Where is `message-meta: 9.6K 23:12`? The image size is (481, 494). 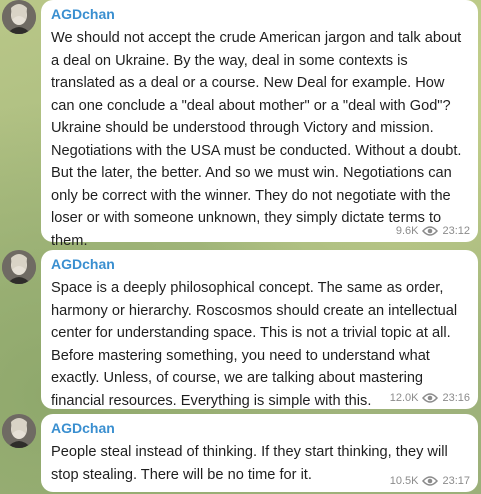
message-meta: 9.6K 23:12 is located at coordinates (433, 231).